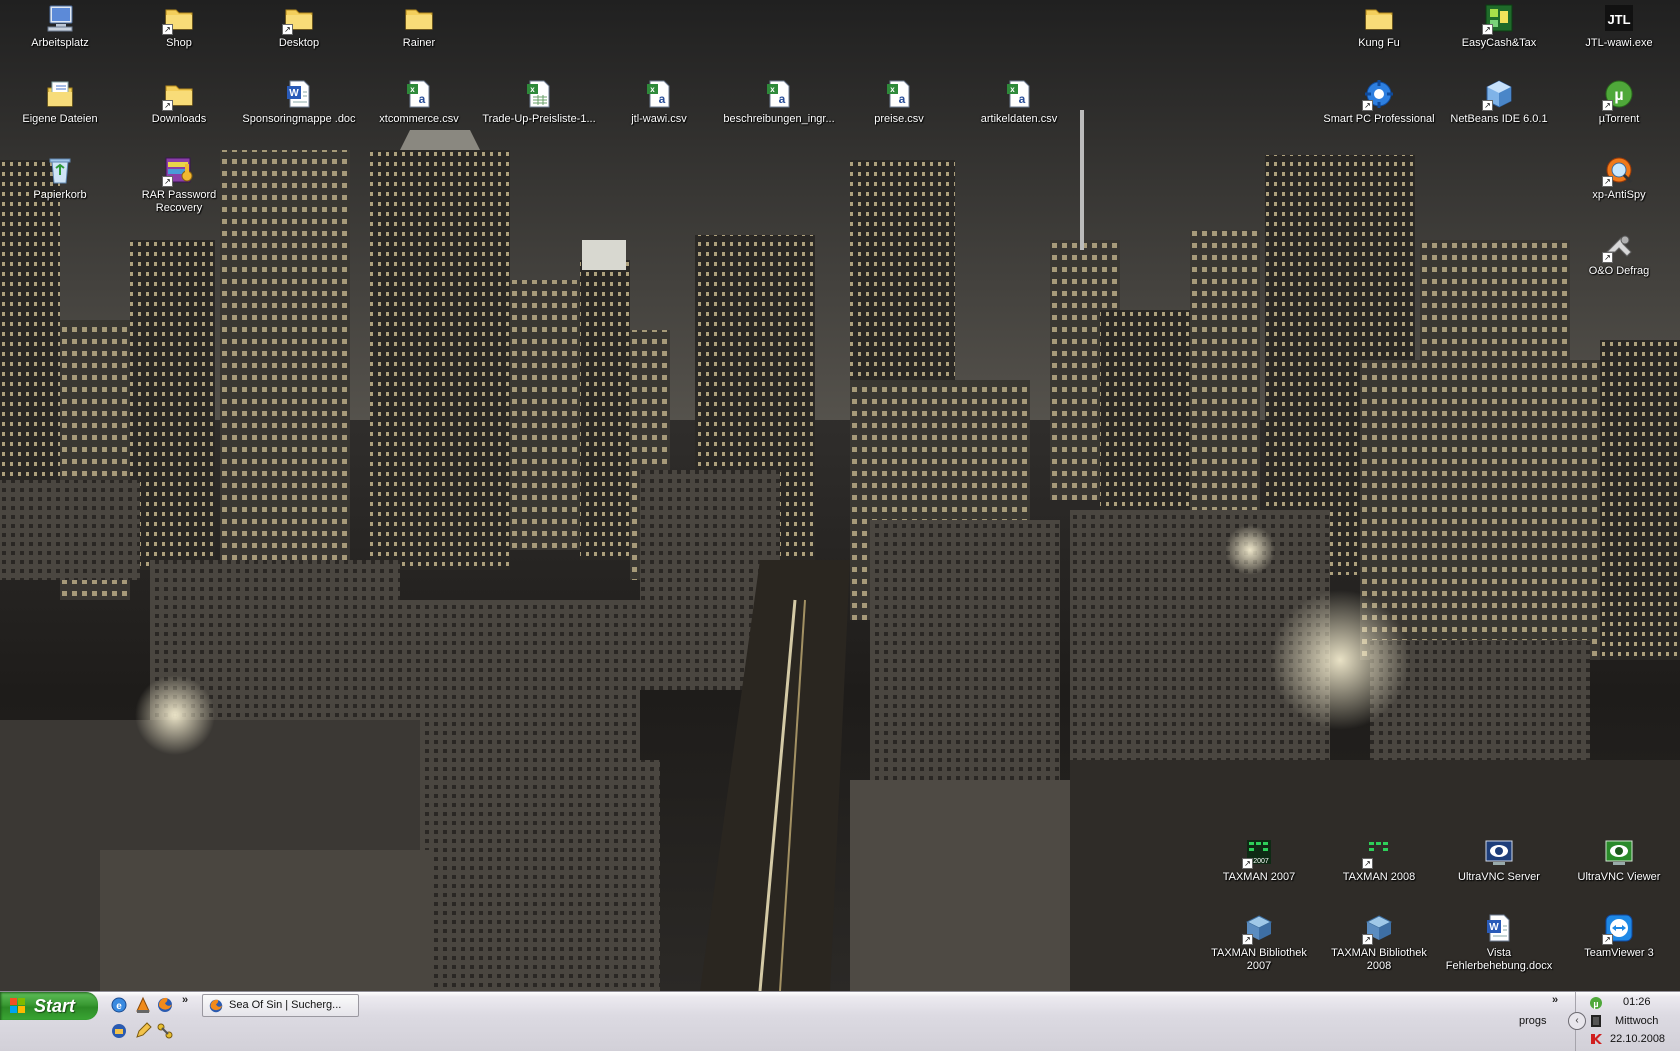 This screenshot has width=1680, height=1051. I want to click on clock-date: 22.10.2008, so click(1637, 1039).